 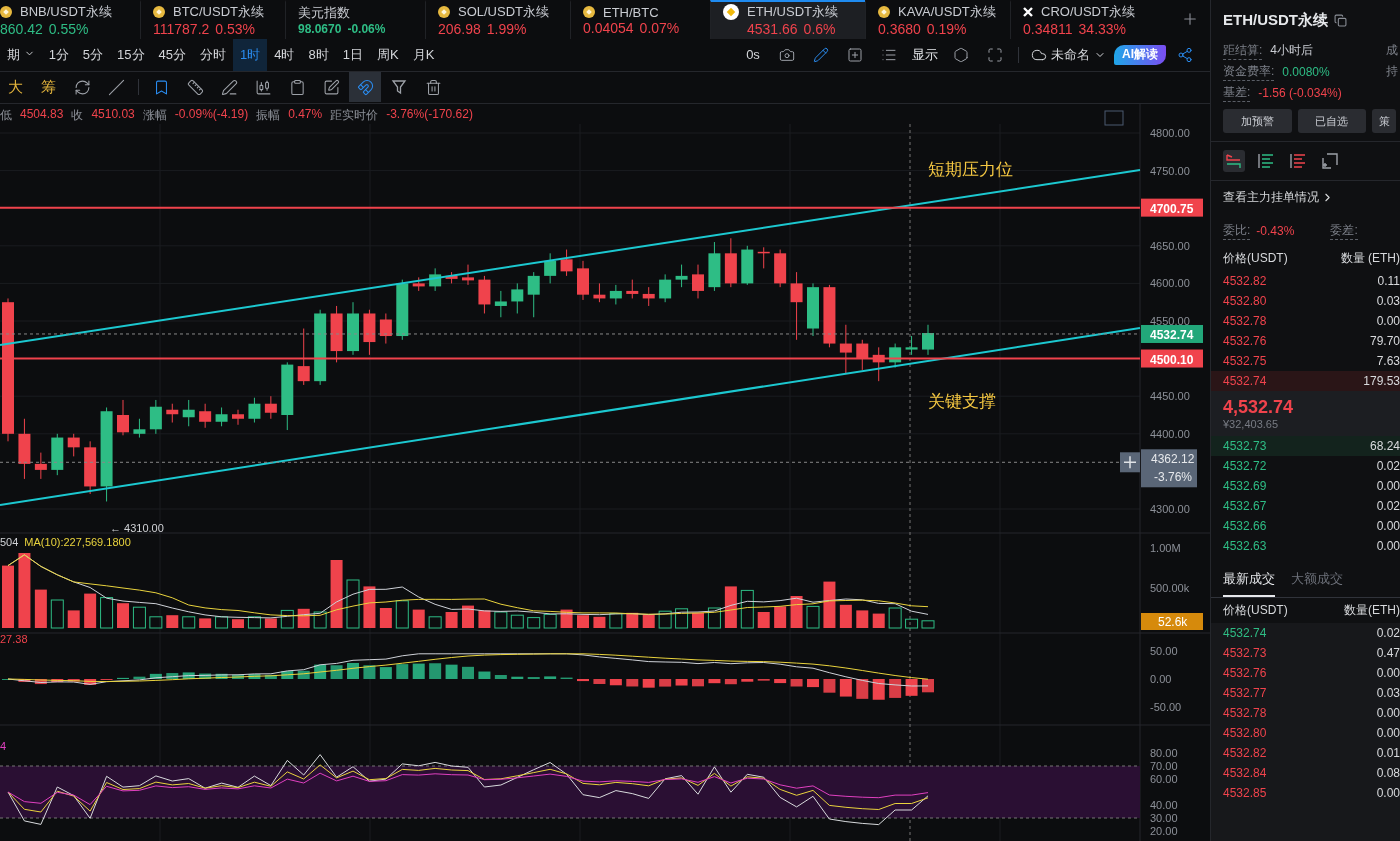 What do you see at coordinates (21, 54) in the screenshot?
I see `period-menu: 期` at bounding box center [21, 54].